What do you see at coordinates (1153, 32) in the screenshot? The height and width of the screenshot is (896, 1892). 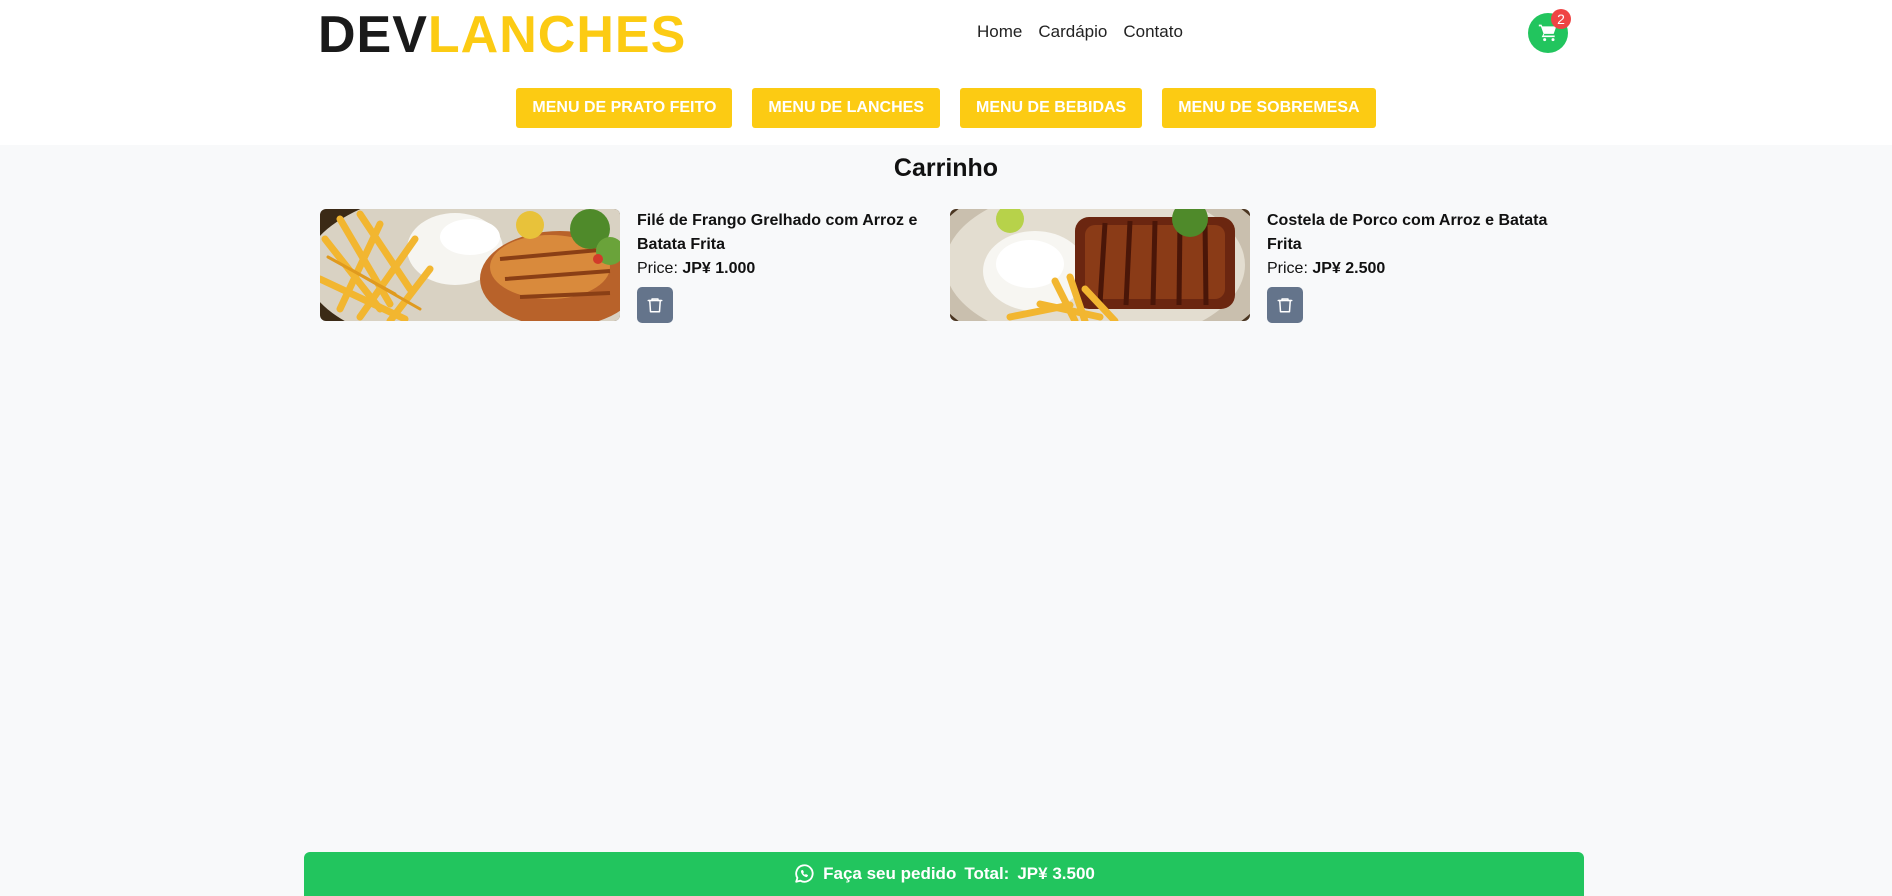 I see `nav-contato: Contato` at bounding box center [1153, 32].